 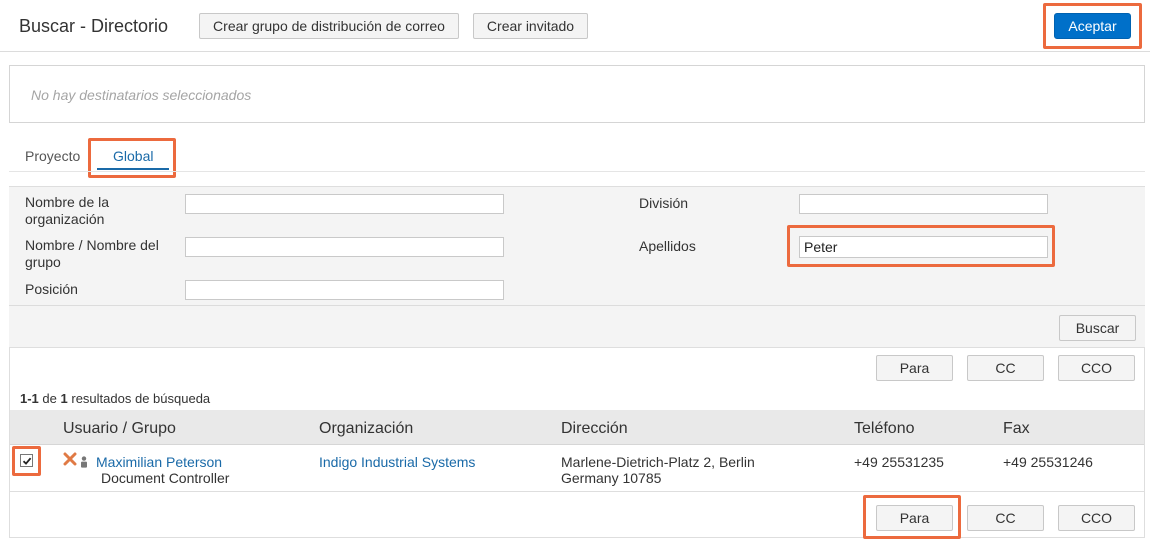 I want to click on group-name-label: Nombre / Nombre del grupo, so click(x=92, y=253).